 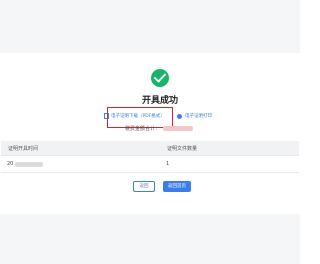 I want to click on home-button: 返回首页, so click(x=177, y=186).